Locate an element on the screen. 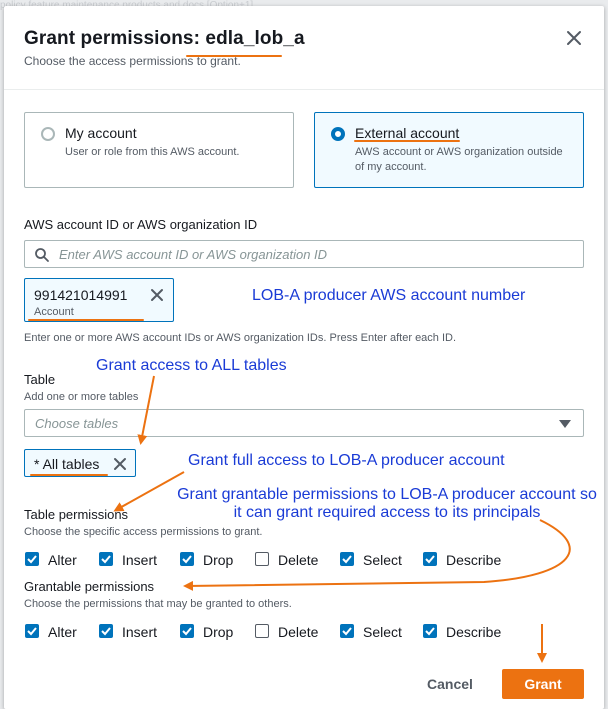  drop-checkbox is located at coordinates (187, 559).